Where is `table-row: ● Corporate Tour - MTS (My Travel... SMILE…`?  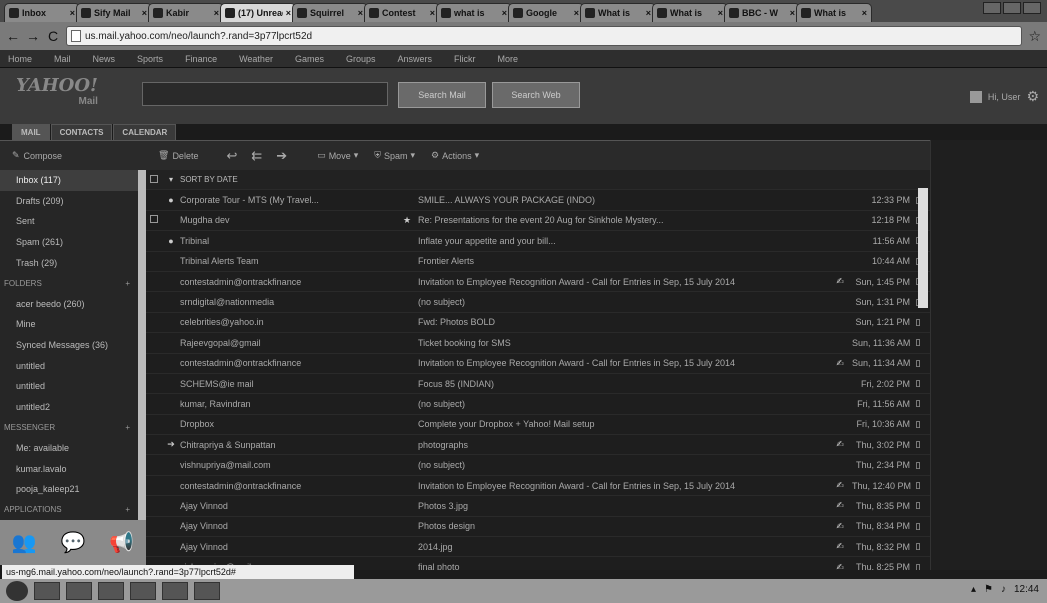
table-row: ● Corporate Tour - MTS (My Travel... SMILE… is located at coordinates (538, 200).